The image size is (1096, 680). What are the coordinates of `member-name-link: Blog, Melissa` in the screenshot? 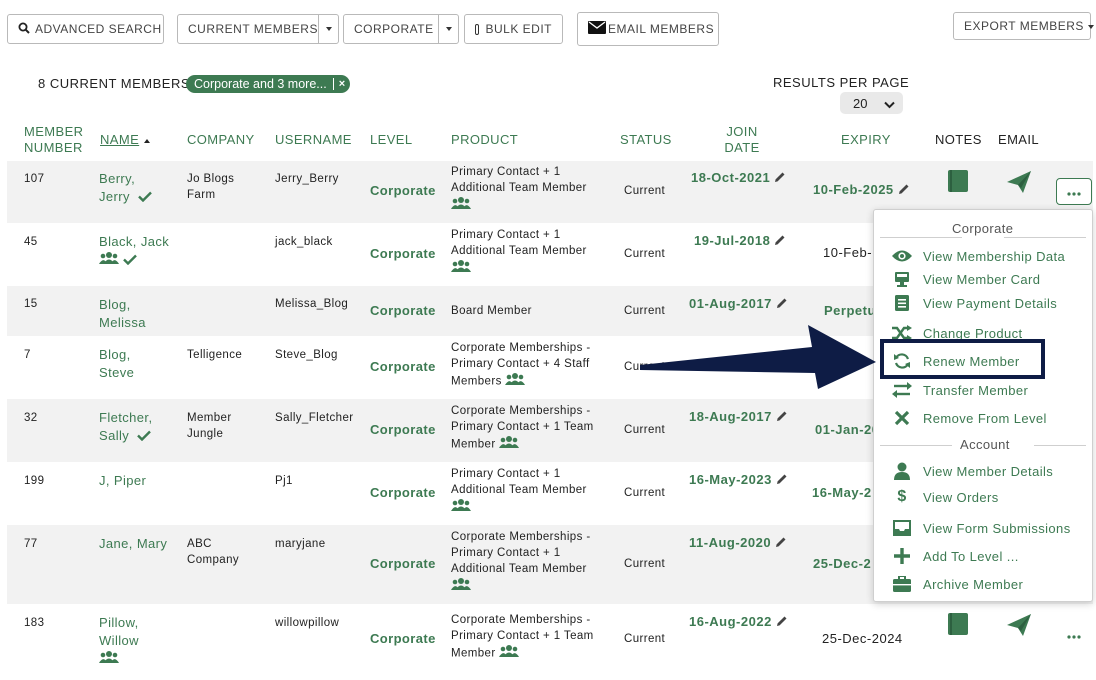 It's located at (122, 314).